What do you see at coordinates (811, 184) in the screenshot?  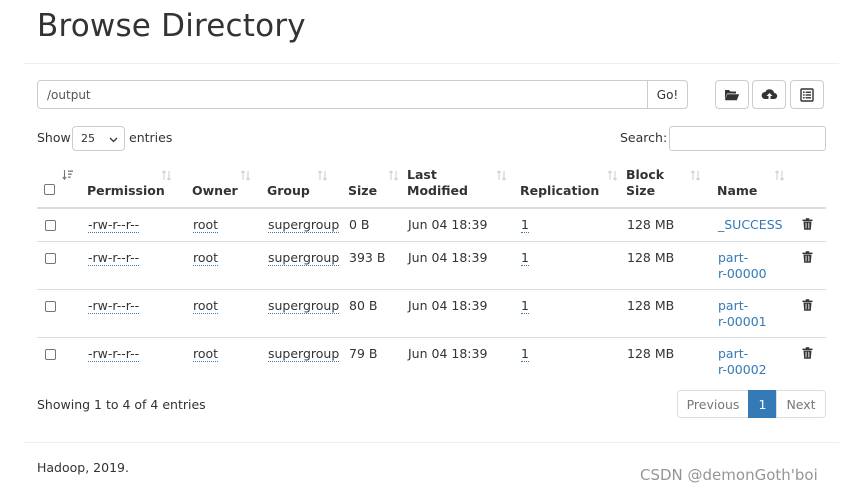 I see `column-header-actions` at bounding box center [811, 184].